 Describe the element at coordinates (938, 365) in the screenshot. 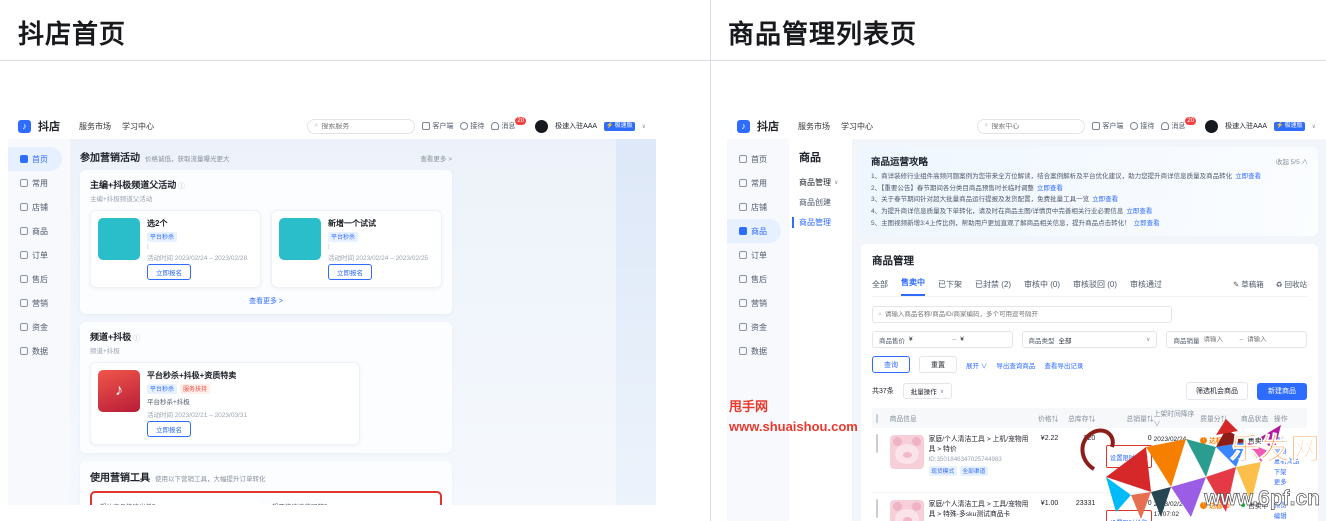

I see `reset-button: 重置` at that location.